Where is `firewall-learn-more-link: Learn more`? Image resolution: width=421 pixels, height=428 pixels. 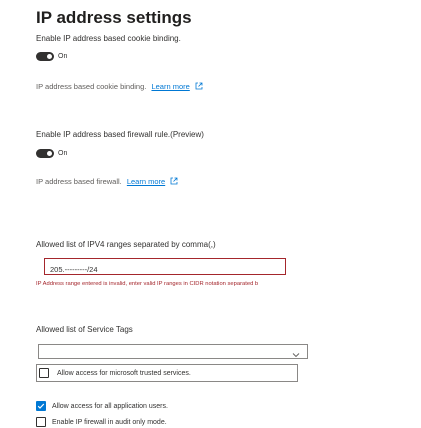
firewall-learn-more-link: Learn more is located at coordinates (146, 181).